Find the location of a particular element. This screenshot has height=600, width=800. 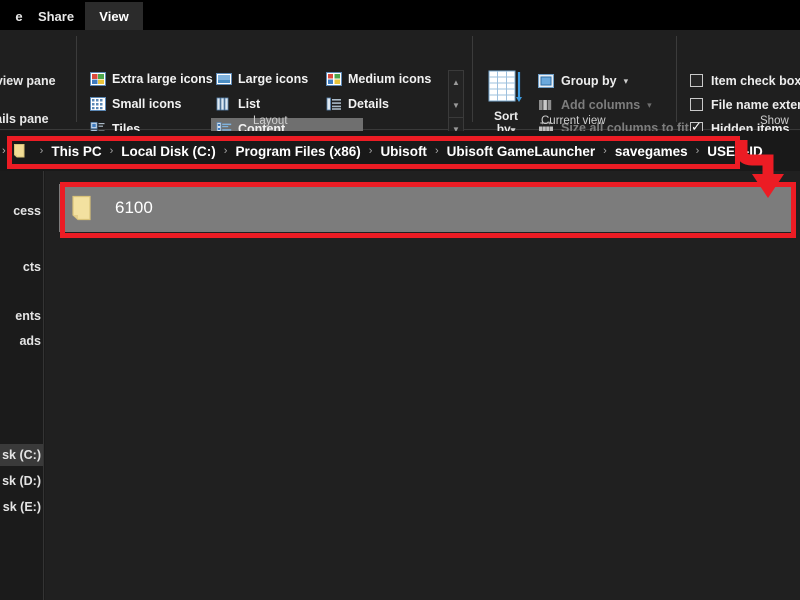

group-label-current-view: Current view is located at coordinates (573, 121).